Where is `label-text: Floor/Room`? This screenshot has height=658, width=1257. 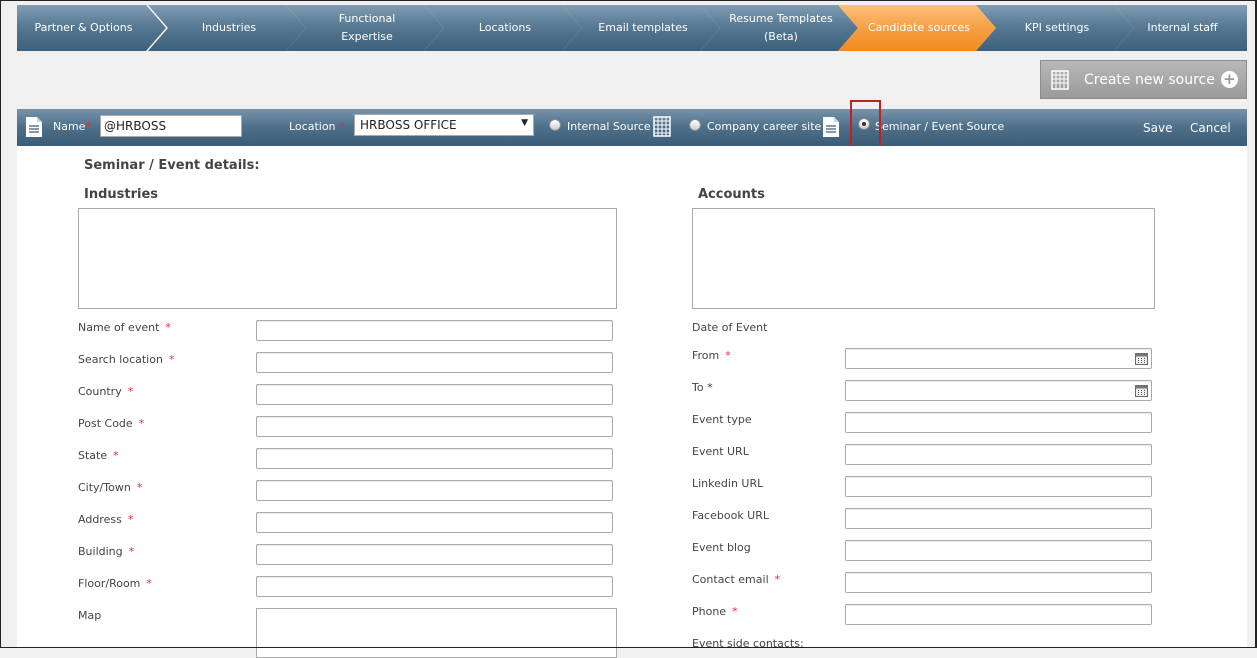 label-text: Floor/Room is located at coordinates (109, 583).